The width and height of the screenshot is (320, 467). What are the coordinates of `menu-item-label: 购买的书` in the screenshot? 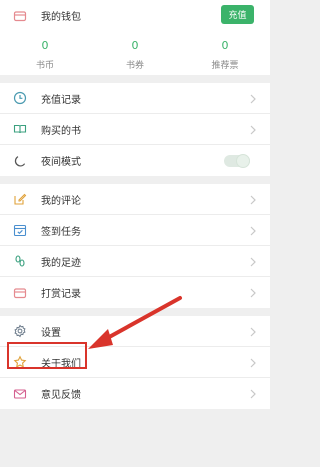 It's located at (61, 131).